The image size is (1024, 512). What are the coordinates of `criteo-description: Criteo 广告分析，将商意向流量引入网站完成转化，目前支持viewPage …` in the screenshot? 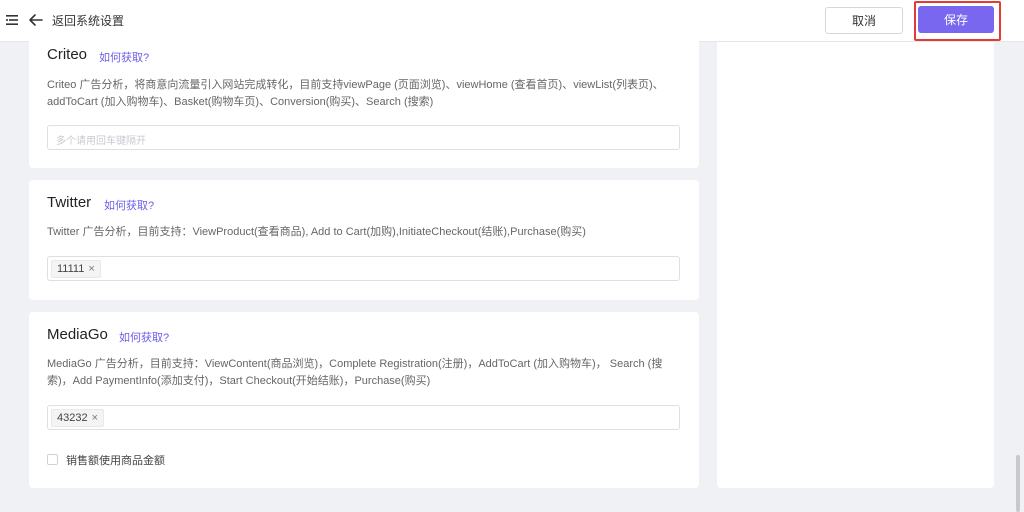 It's located at (367, 94).